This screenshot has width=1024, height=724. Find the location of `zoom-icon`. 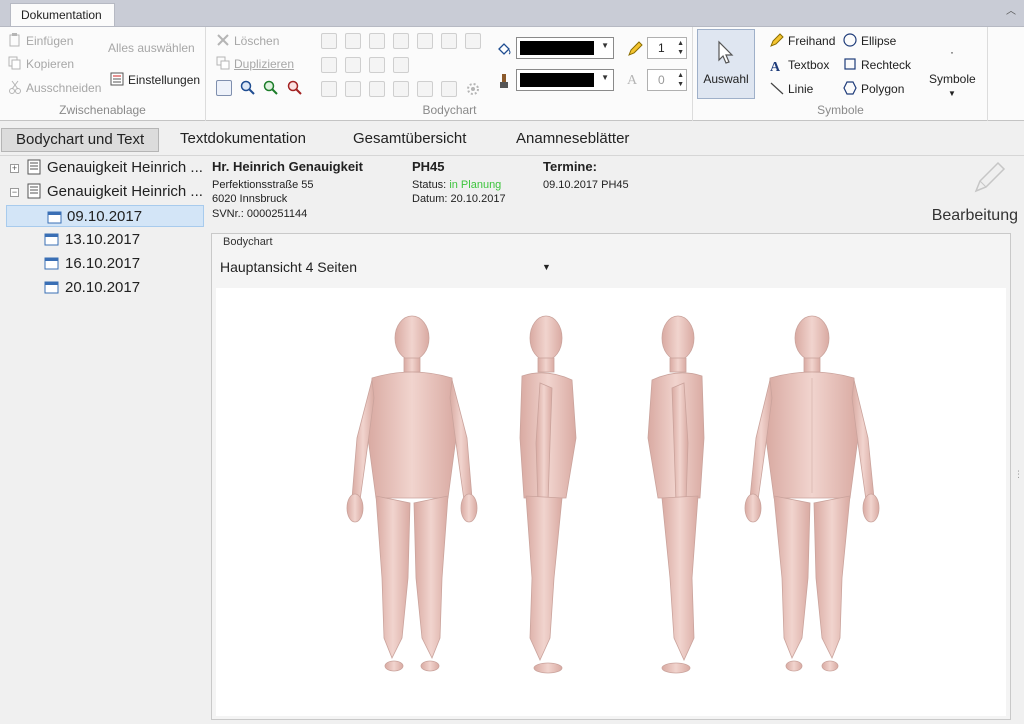

zoom-icon is located at coordinates (248, 88).